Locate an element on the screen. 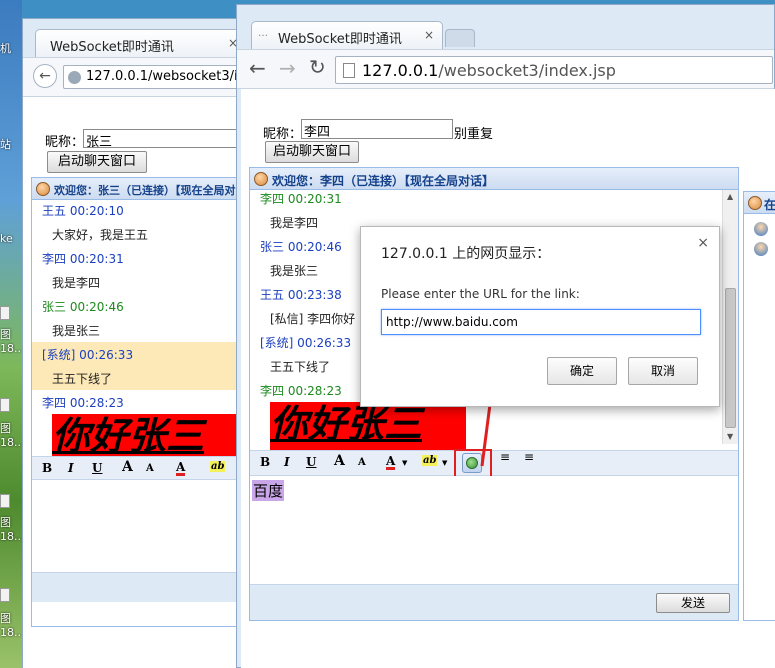 The image size is (775, 668). desktop-label: 机 is located at coordinates (5, 48).